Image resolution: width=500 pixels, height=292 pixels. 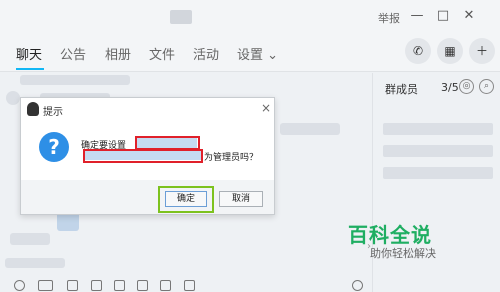 What do you see at coordinates (73, 53) in the screenshot?
I see `tab-announcement: 公告` at bounding box center [73, 53].